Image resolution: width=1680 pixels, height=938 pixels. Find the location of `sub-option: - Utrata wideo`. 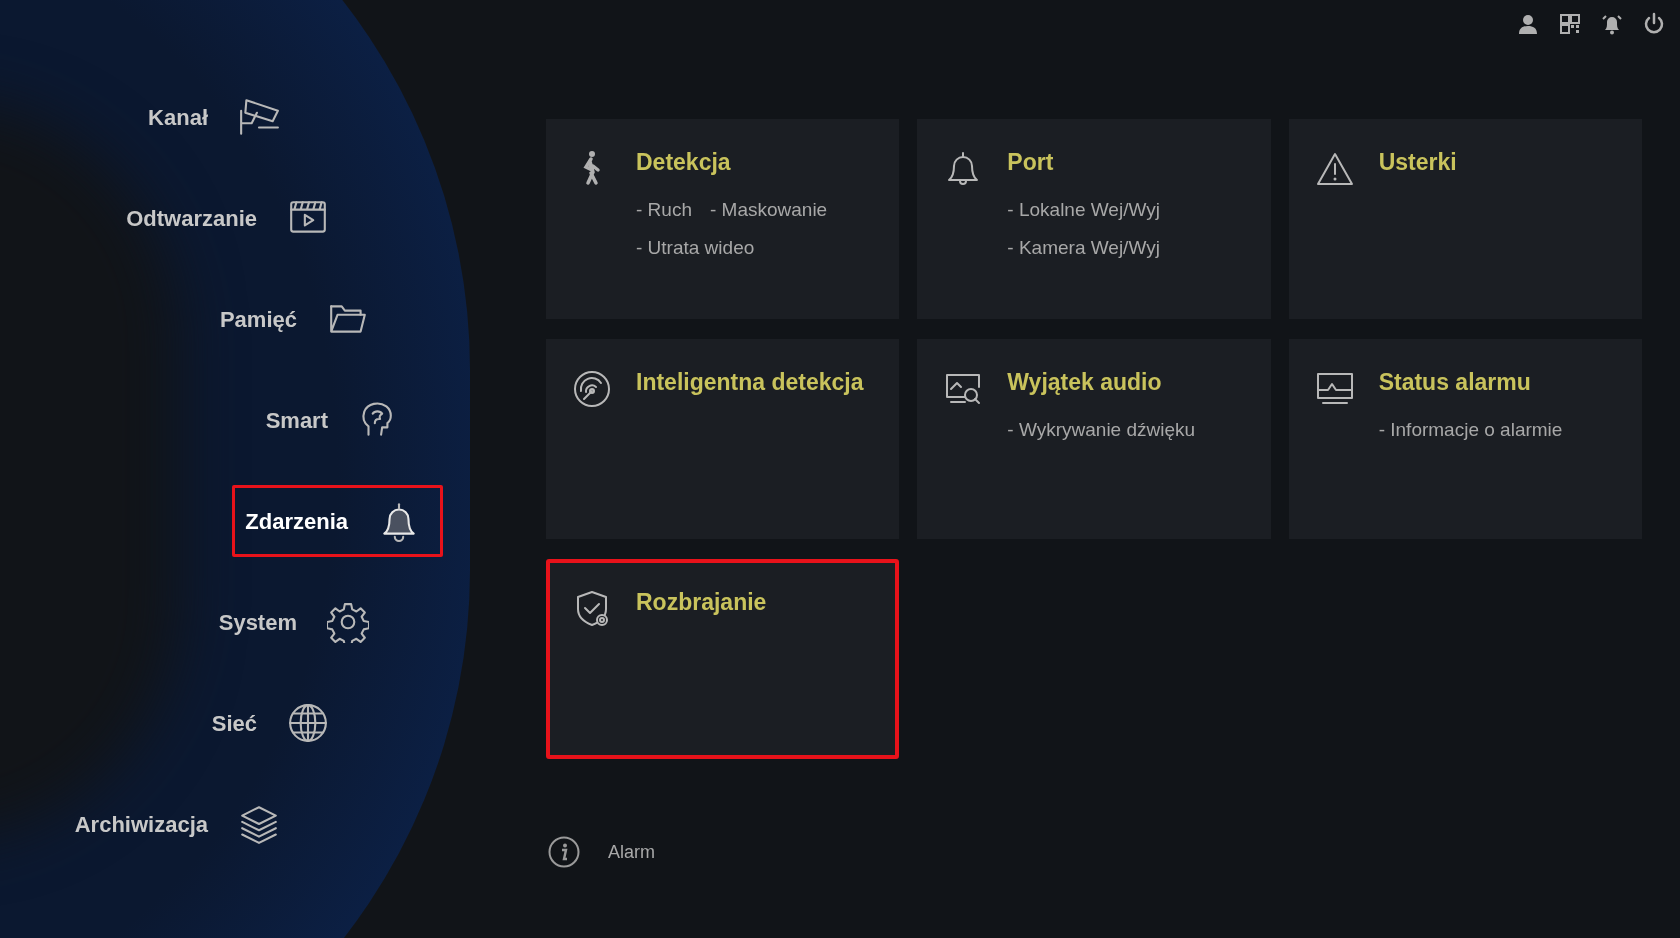

sub-option: - Utrata wideo is located at coordinates (695, 248).